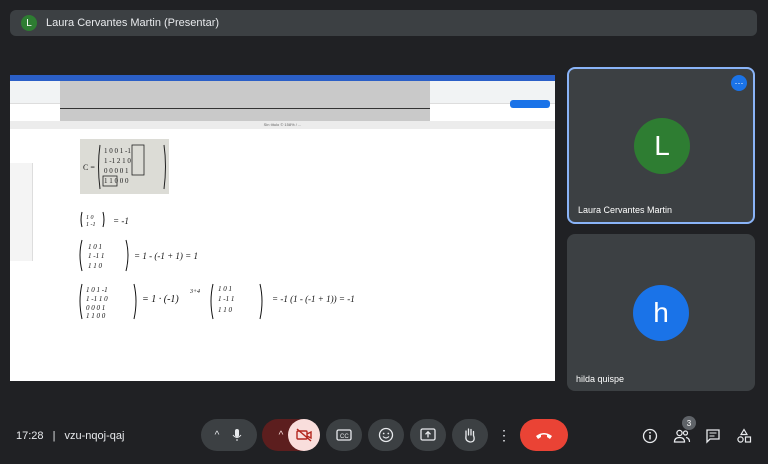 This screenshot has height=464, width=768. I want to click on raise-hand-button, so click(470, 435).